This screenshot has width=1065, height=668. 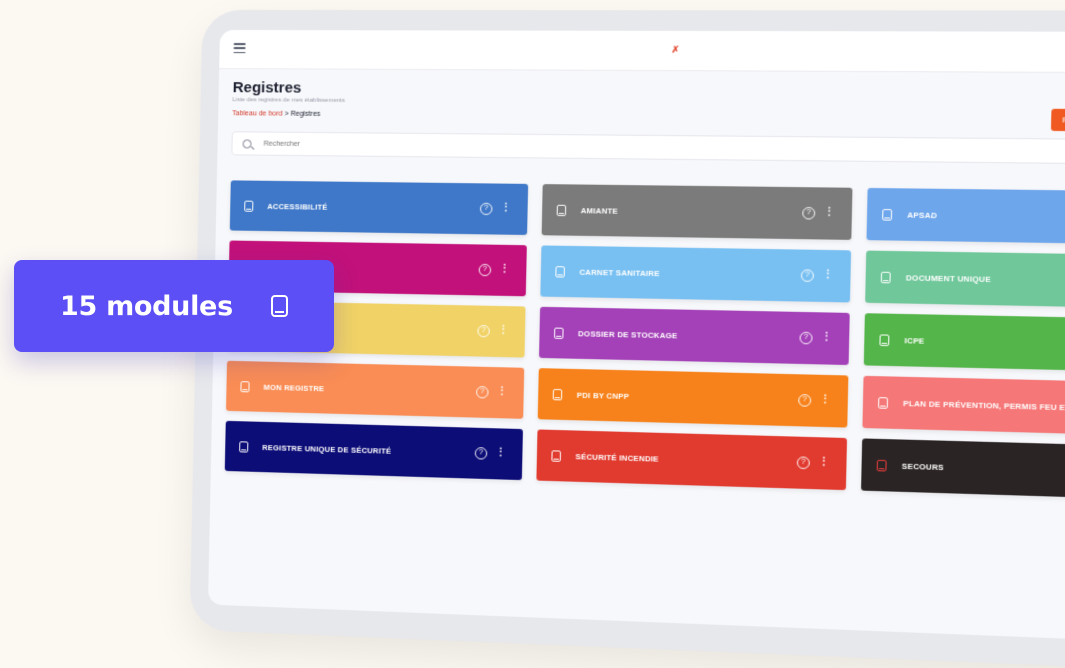 I want to click on hamburger-menu-icon, so click(x=239, y=48).